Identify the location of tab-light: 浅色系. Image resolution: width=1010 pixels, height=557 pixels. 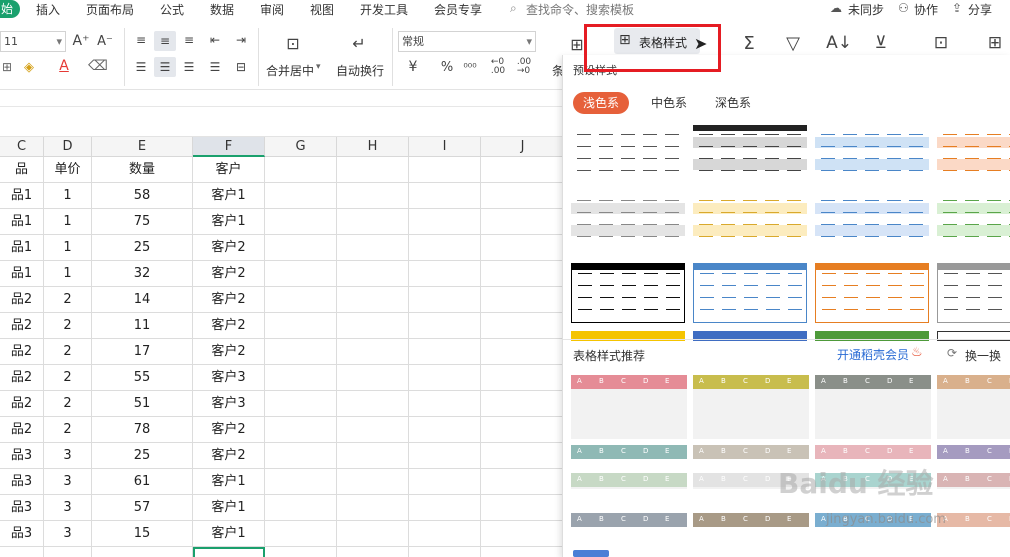
(601, 103).